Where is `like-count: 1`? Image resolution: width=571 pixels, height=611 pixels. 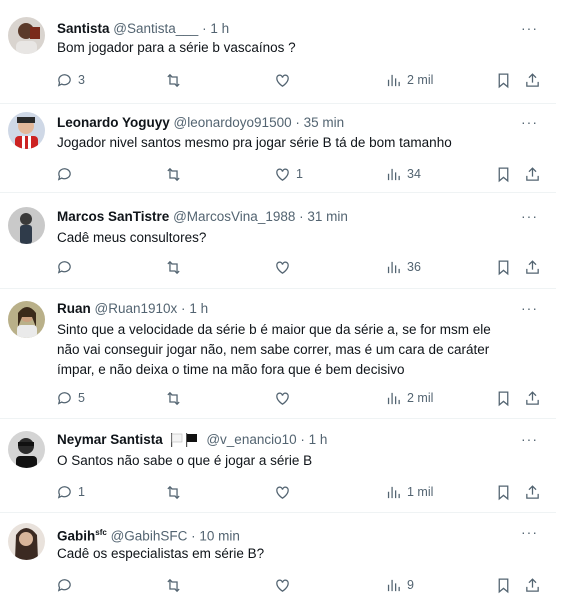
like-count: 1 is located at coordinates (299, 174).